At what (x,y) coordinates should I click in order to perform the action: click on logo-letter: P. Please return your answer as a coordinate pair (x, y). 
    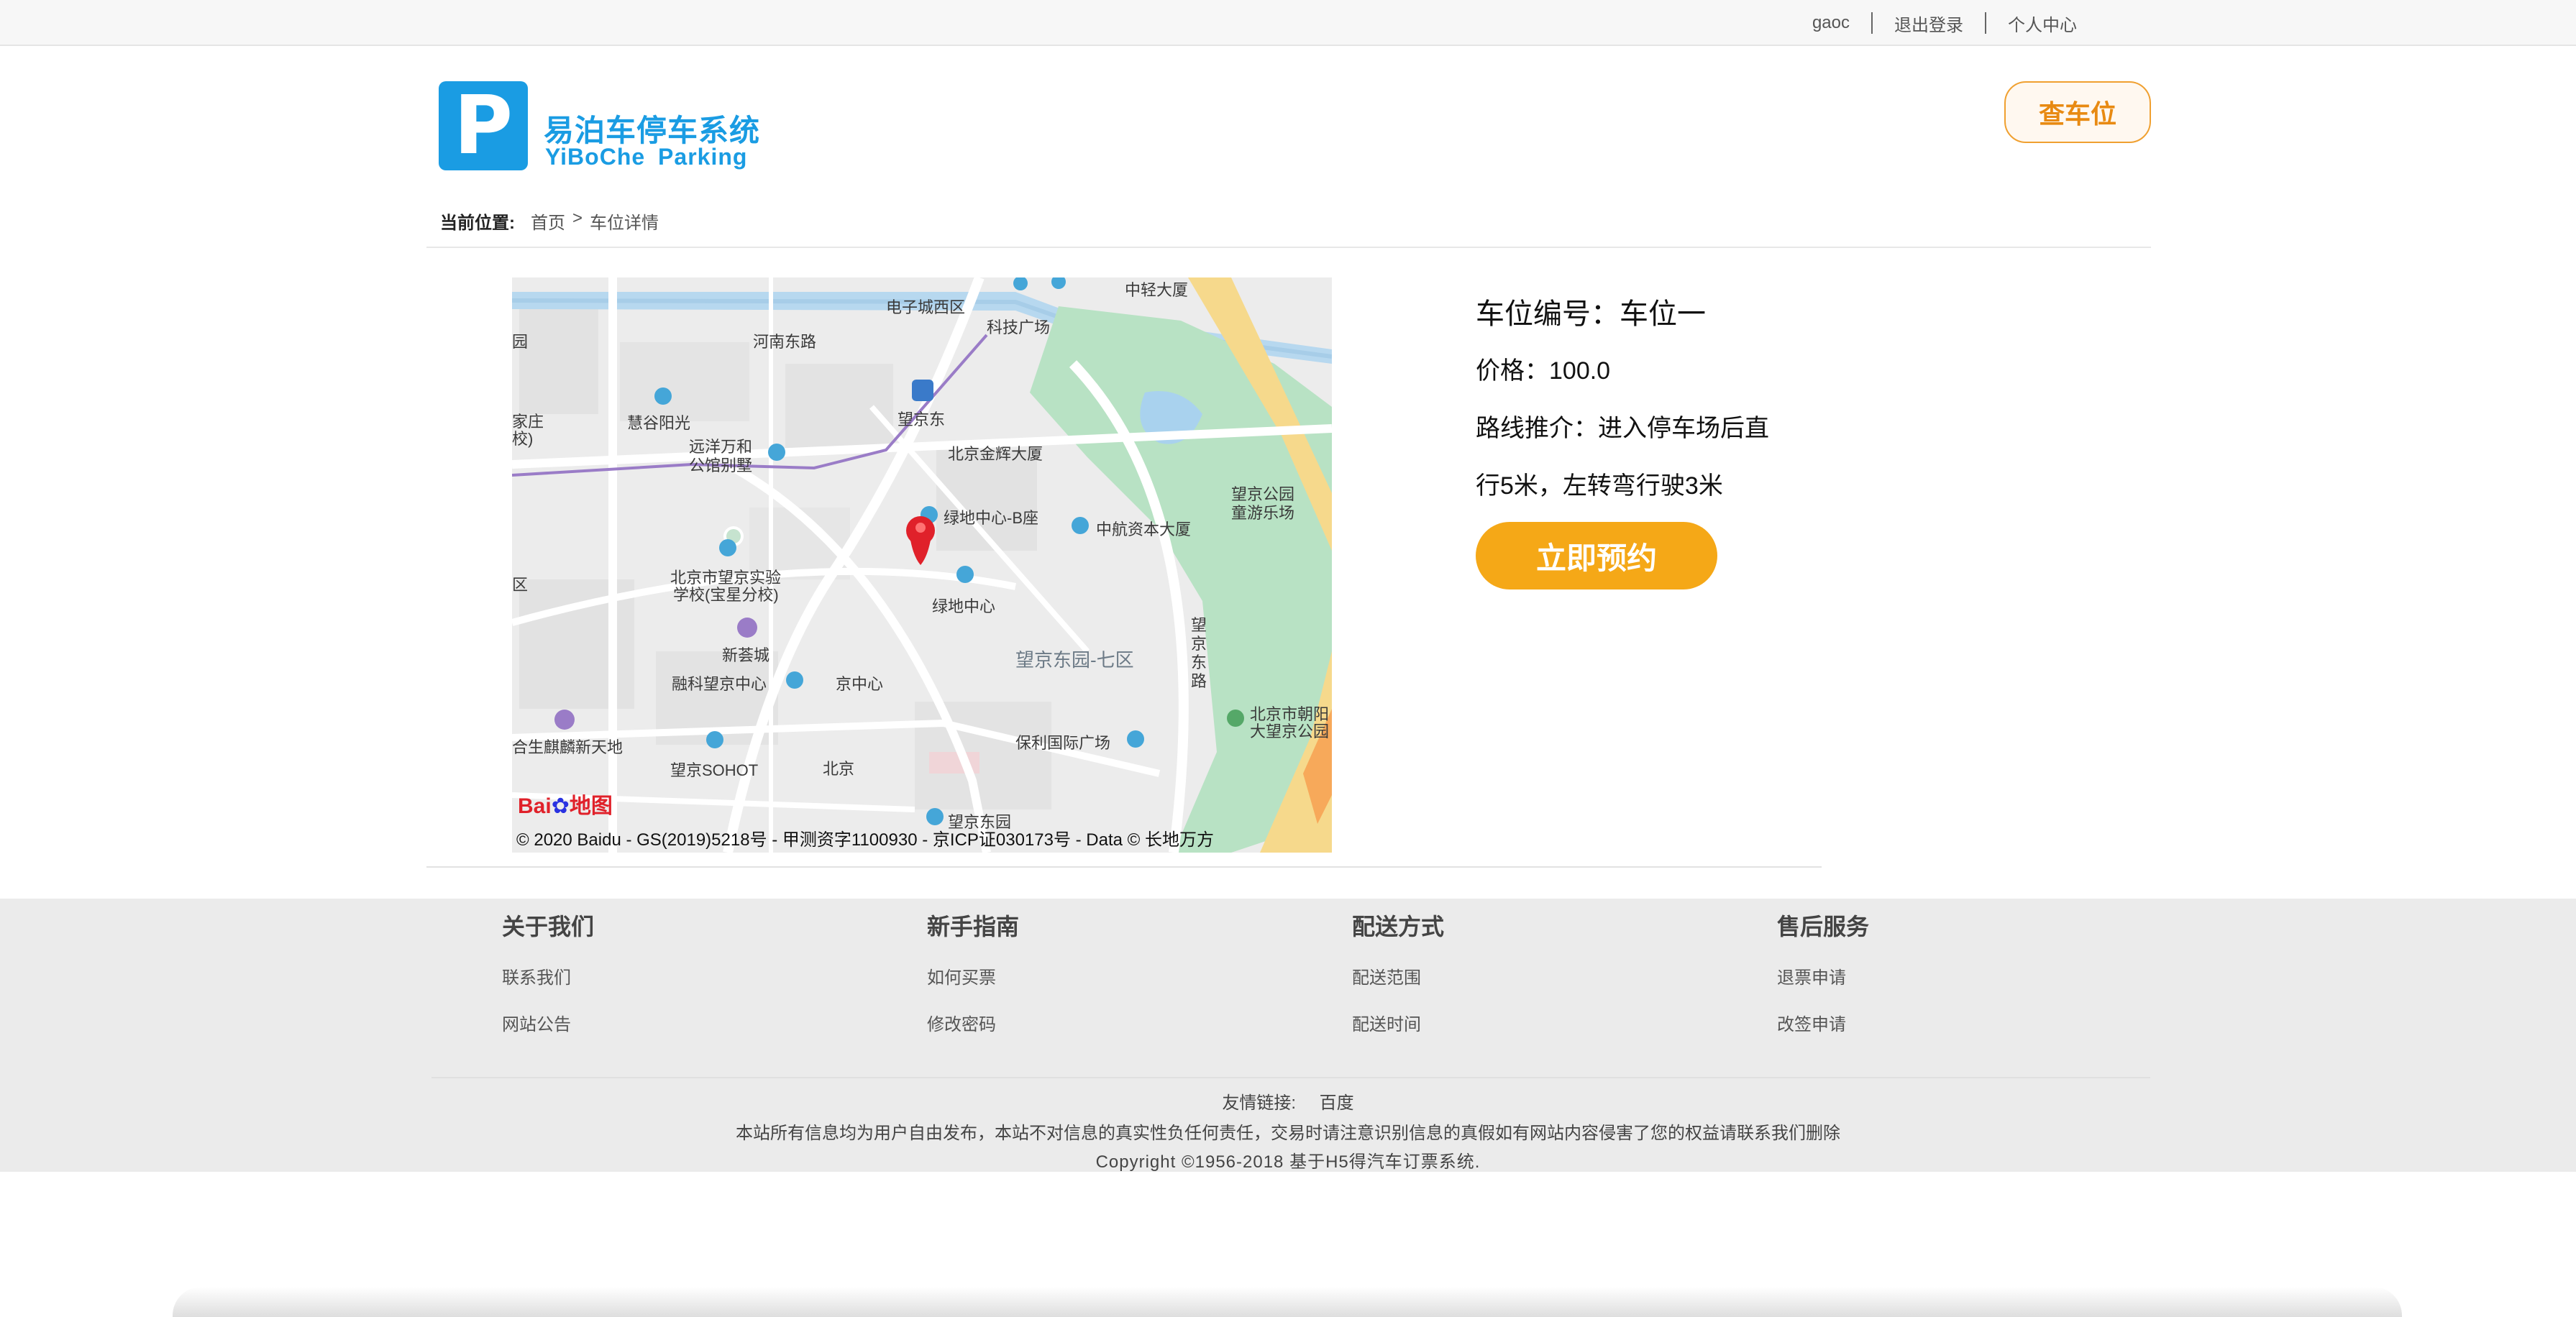
    Looking at the image, I should click on (483, 126).